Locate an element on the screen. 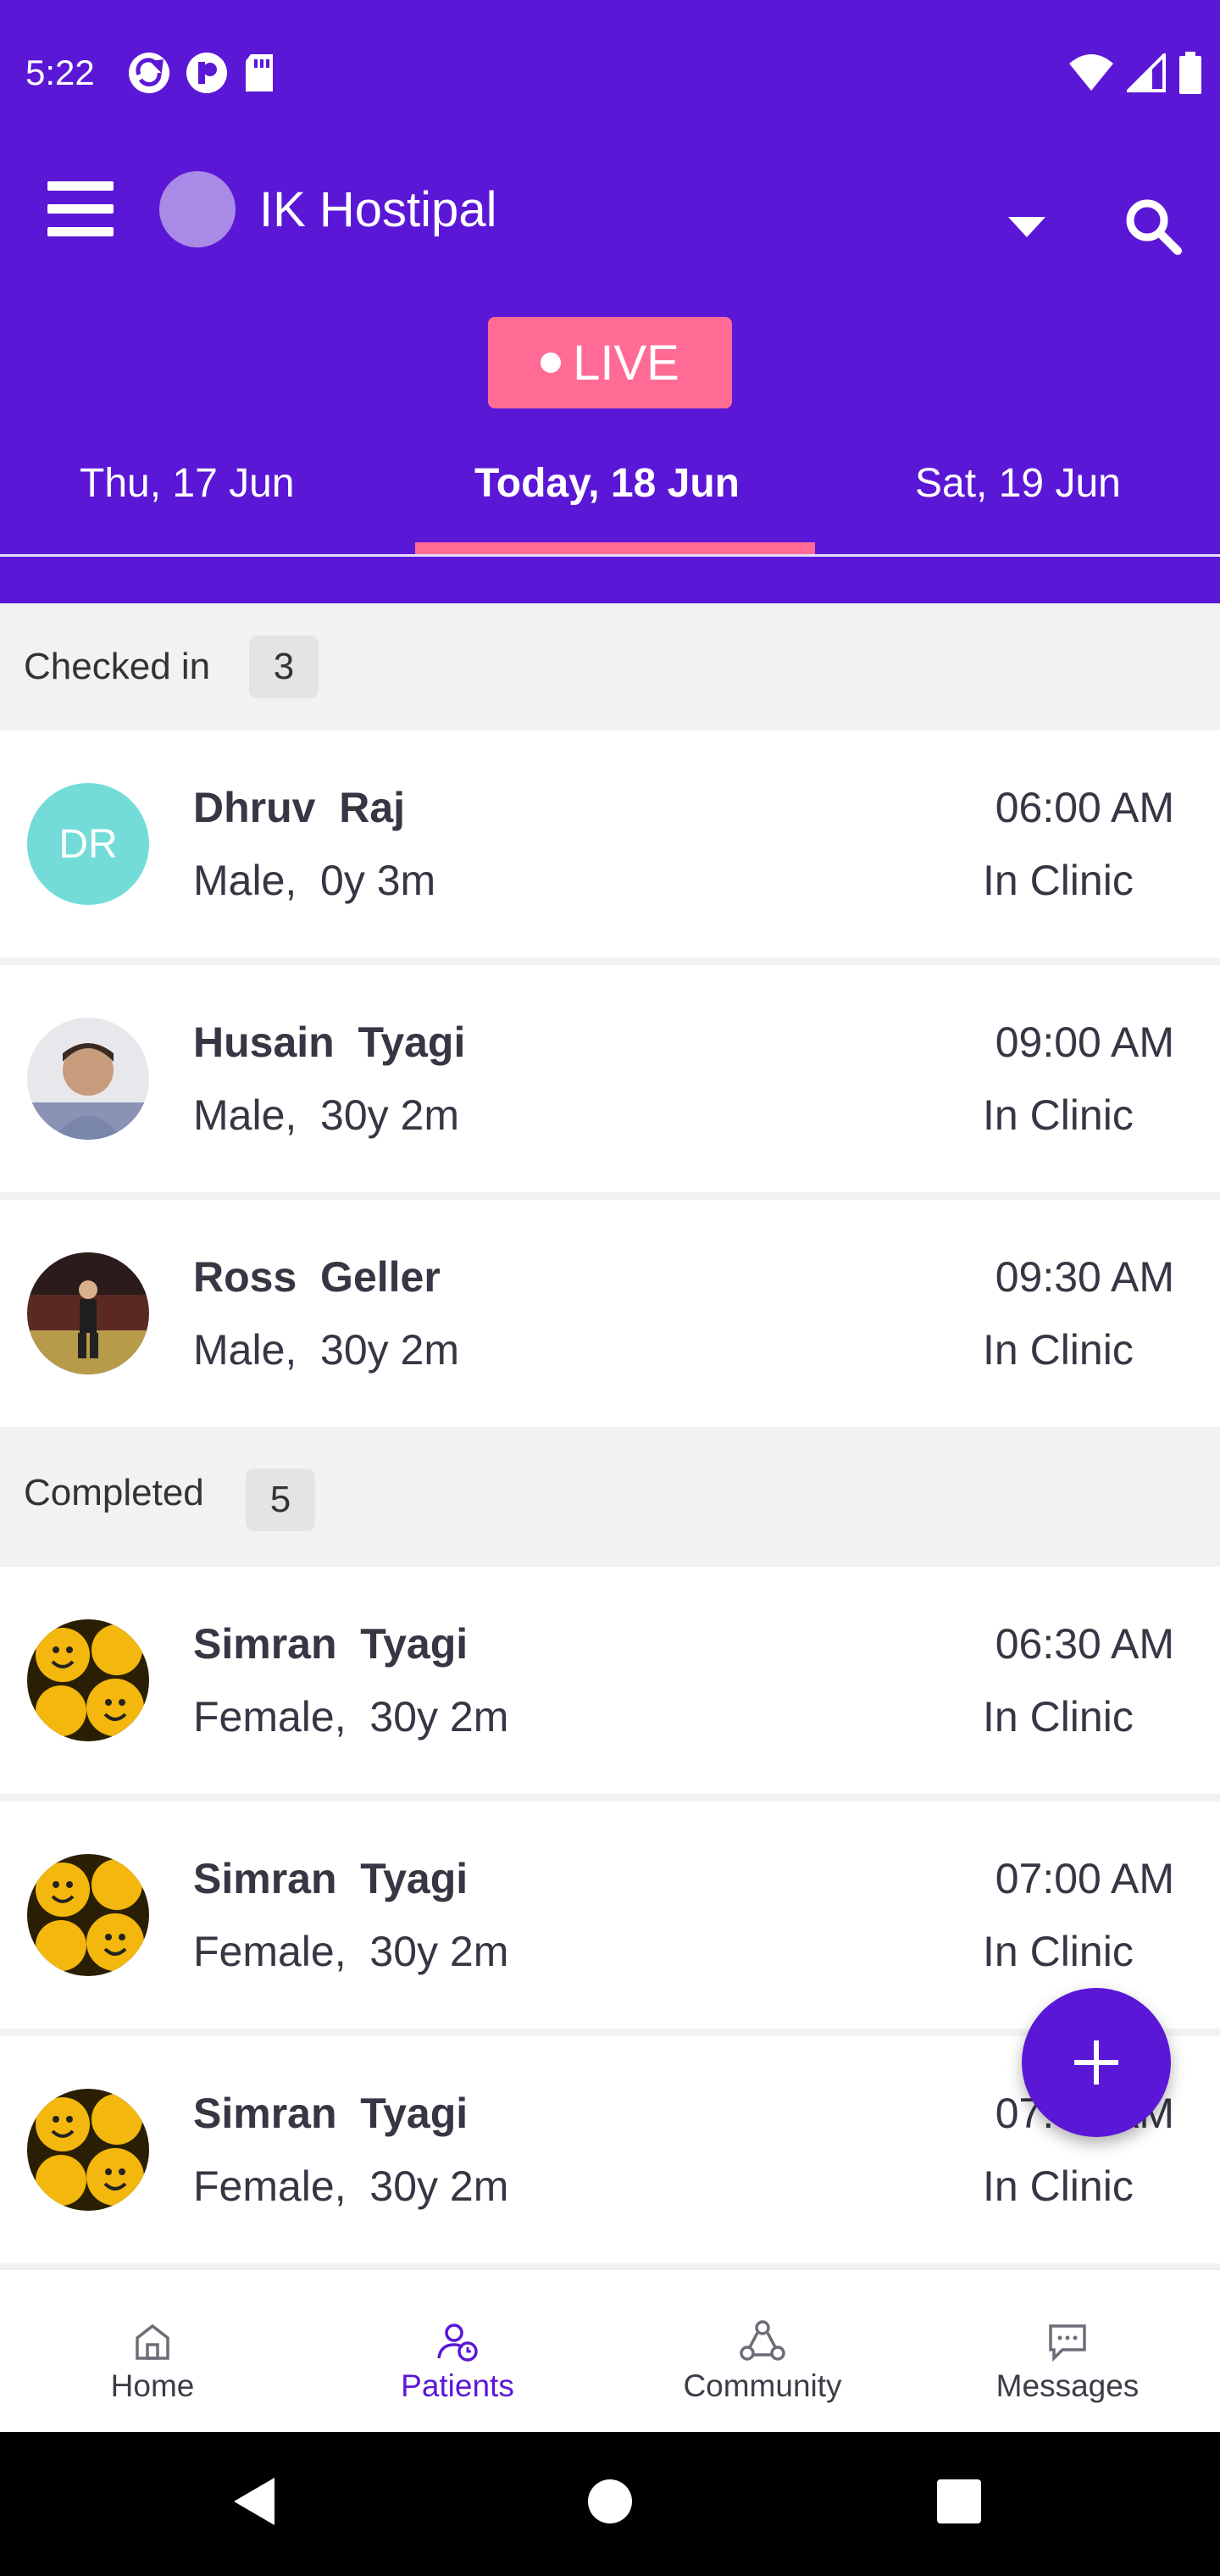 The width and height of the screenshot is (1220, 2576). plus-icon is located at coordinates (1096, 2062).